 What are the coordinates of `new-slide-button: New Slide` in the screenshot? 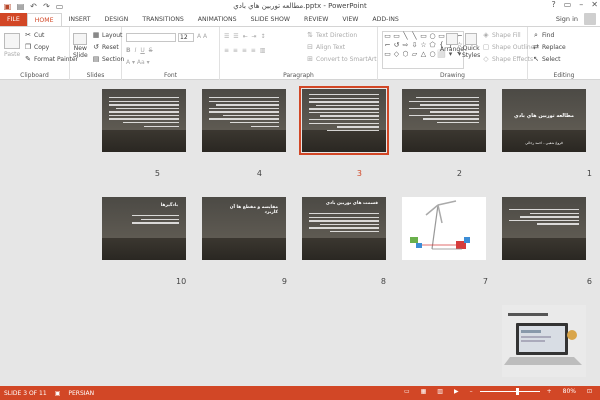 It's located at (80, 46).